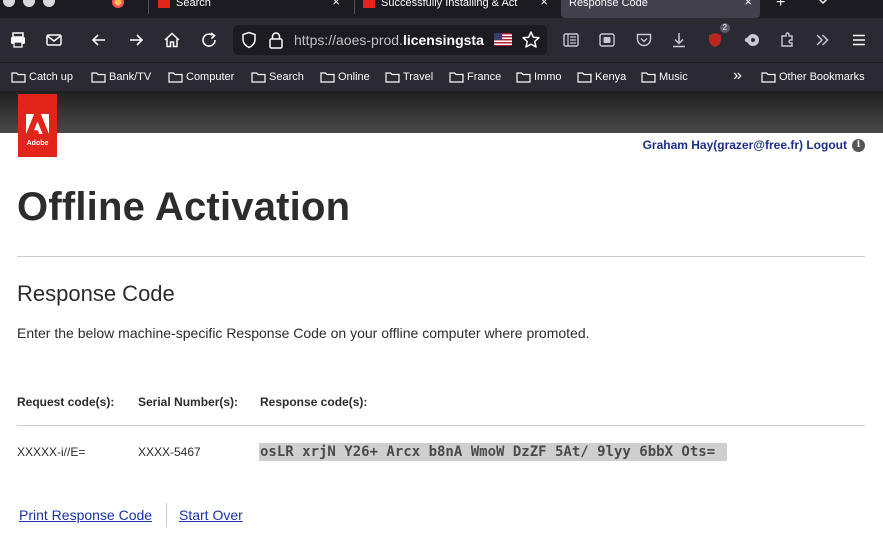 This screenshot has width=883, height=557. What do you see at coordinates (752, 40) in the screenshot?
I see `vinyl-extension-icon` at bounding box center [752, 40].